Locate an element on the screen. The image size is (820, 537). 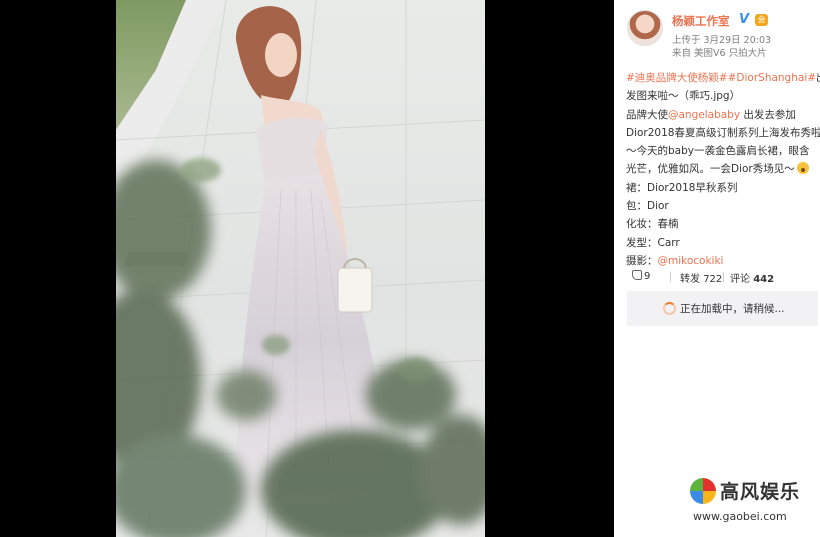
upload-time: 上传于 3月29日 20:03 is located at coordinates (721, 39).